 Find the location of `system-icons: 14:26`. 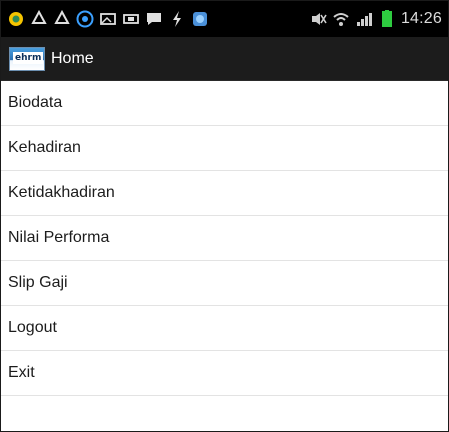

system-icons: 14:26 is located at coordinates (375, 19).